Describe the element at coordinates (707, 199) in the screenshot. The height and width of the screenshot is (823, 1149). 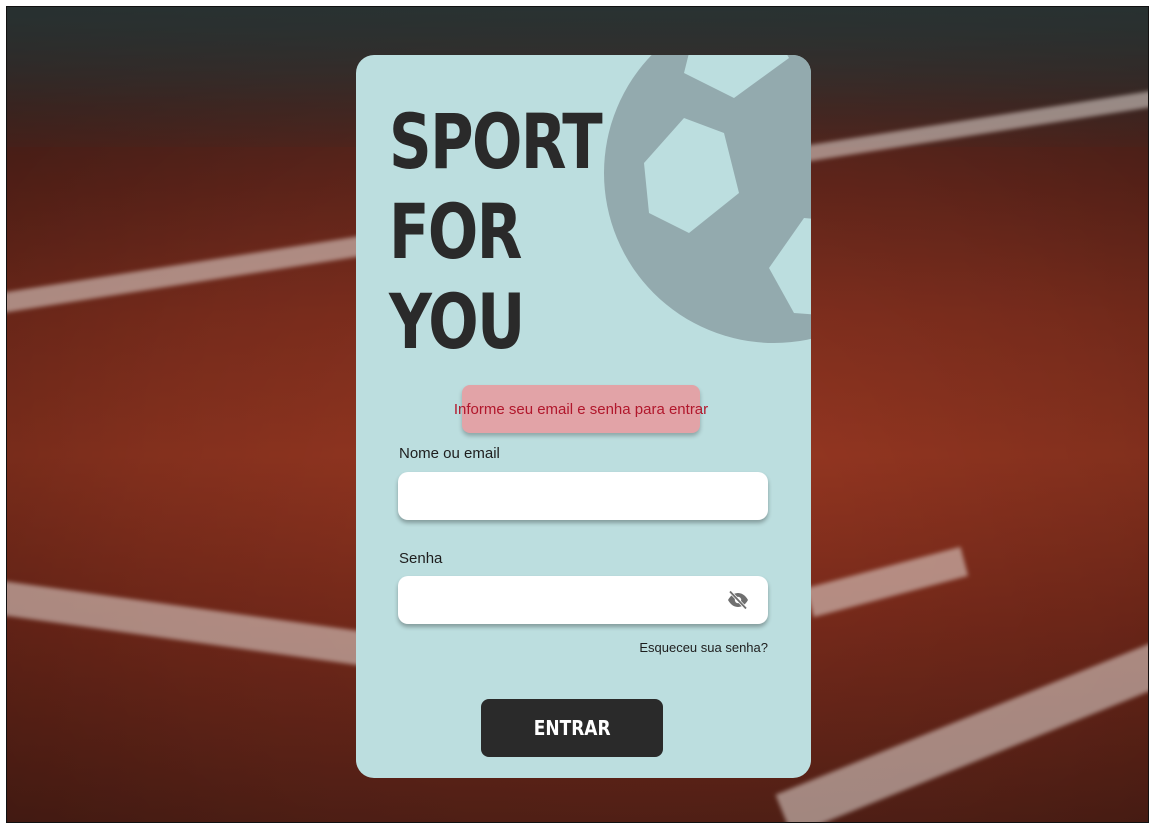
I see `soccer-ball-icon` at that location.